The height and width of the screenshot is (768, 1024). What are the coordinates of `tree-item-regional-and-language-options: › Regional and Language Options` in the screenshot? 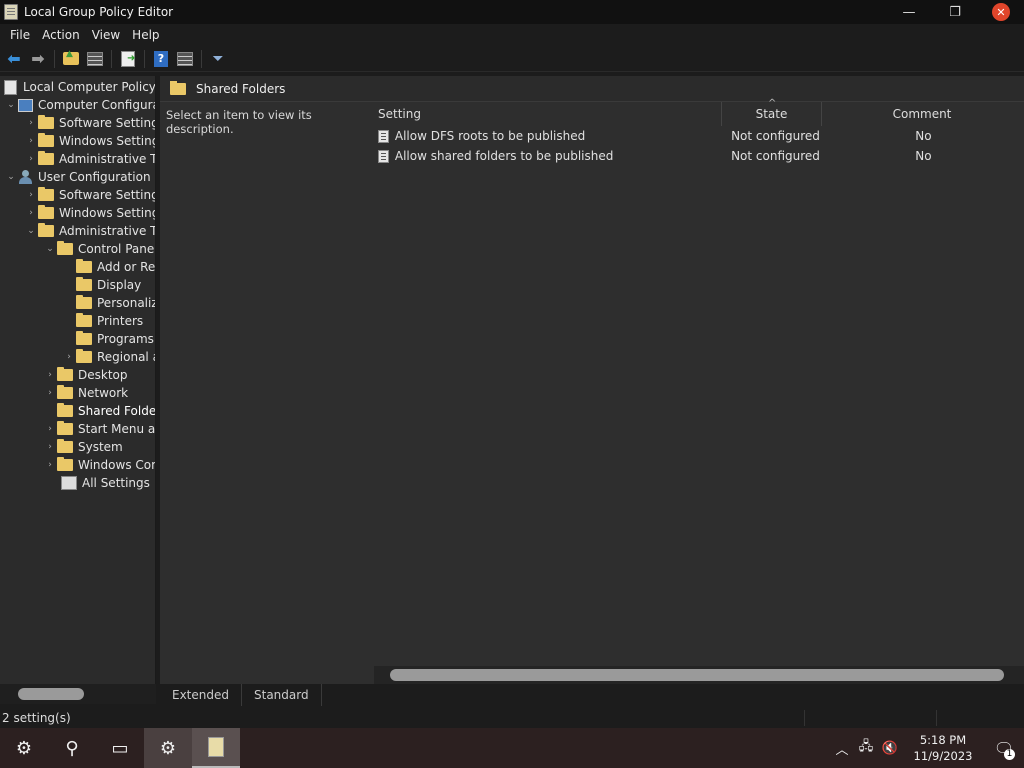 It's located at (108, 357).